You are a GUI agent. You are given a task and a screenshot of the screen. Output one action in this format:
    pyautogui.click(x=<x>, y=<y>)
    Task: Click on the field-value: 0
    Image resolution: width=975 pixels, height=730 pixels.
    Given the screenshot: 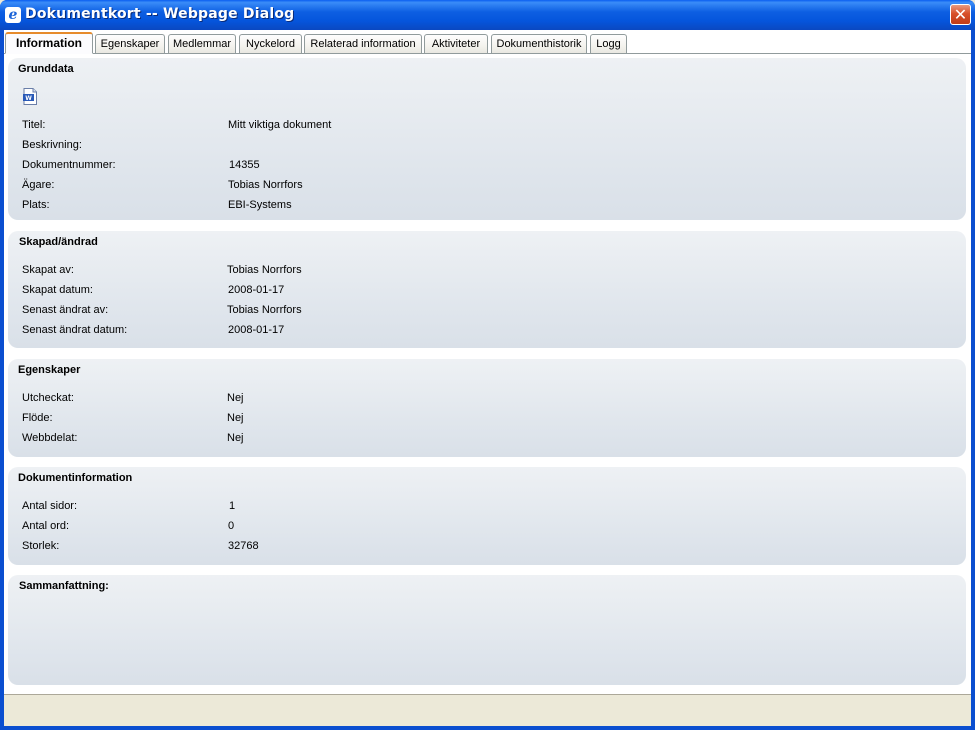 What is the action you would take?
    pyautogui.click(x=231, y=526)
    